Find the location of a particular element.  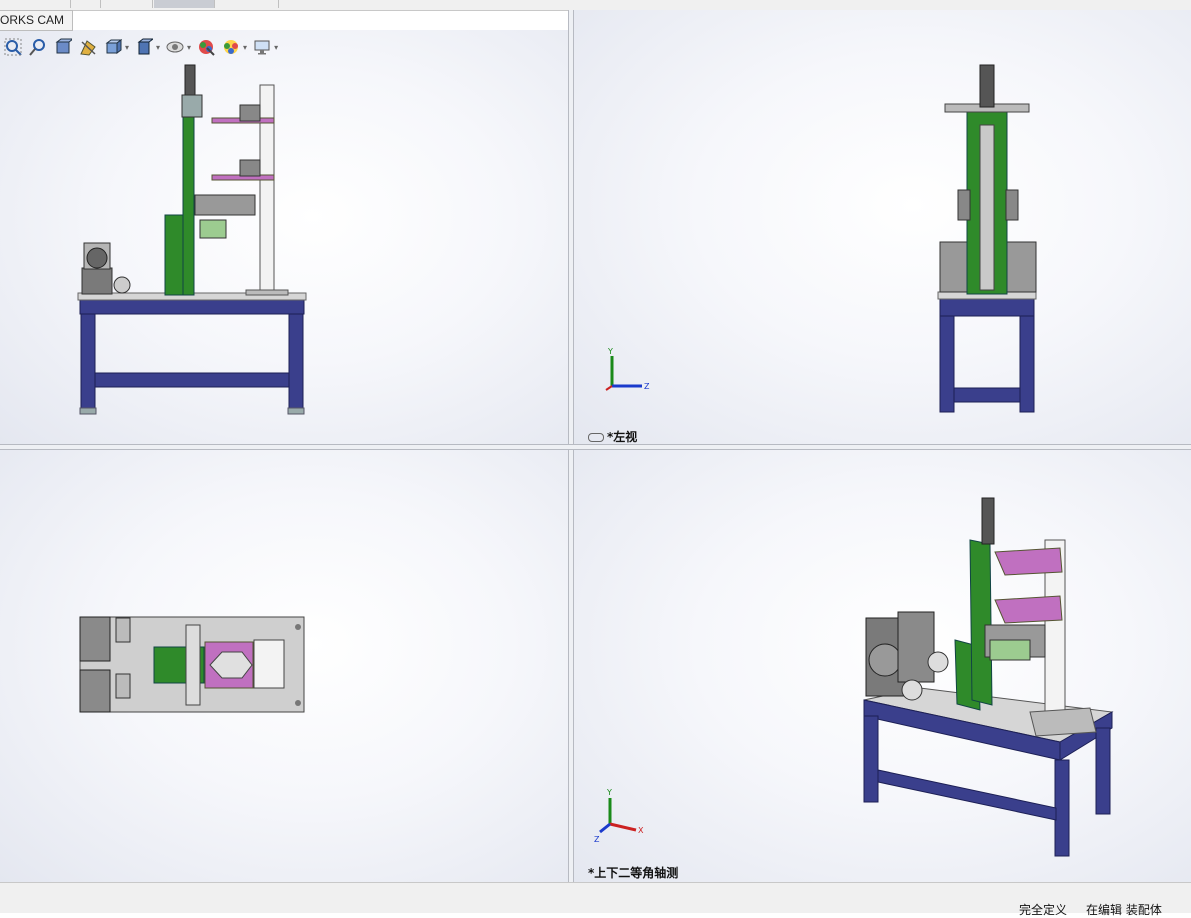

orientation-triad: Y Z is located at coordinates (627, 369).